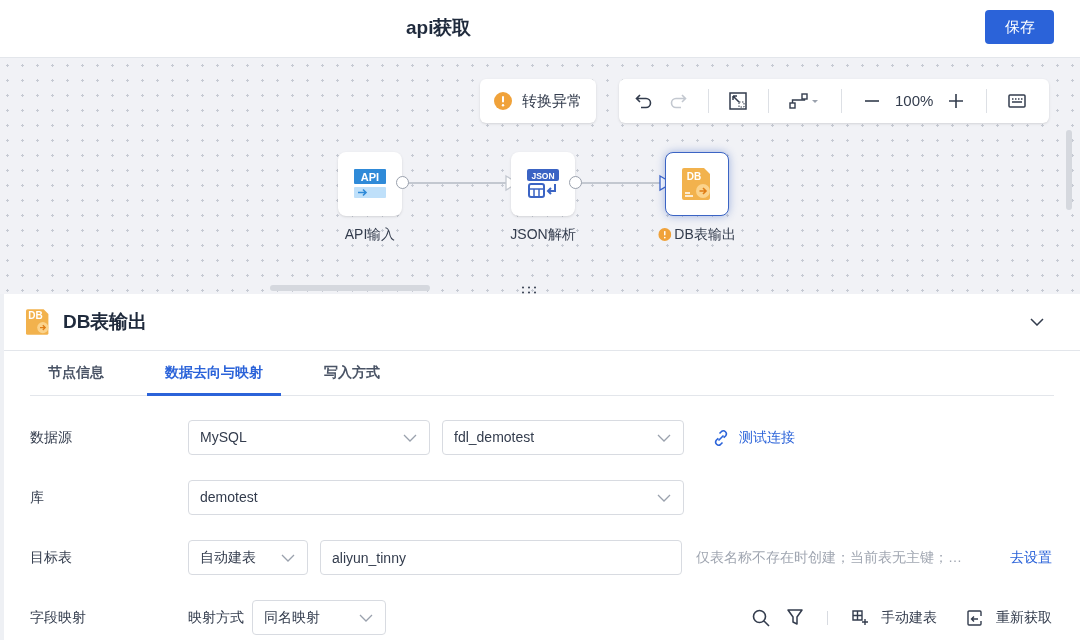 The width and height of the screenshot is (1080, 640). I want to click on save-button: 保存, so click(1019, 27).